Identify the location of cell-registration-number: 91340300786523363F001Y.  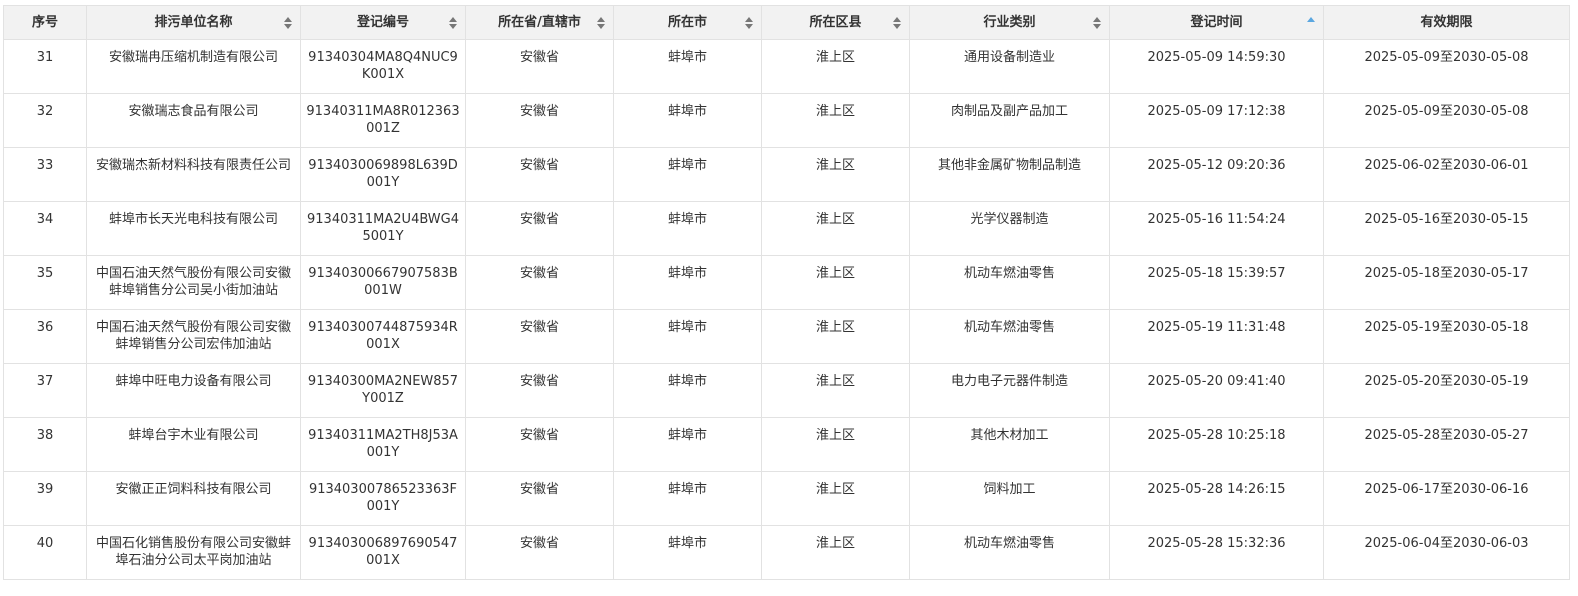
(383, 498).